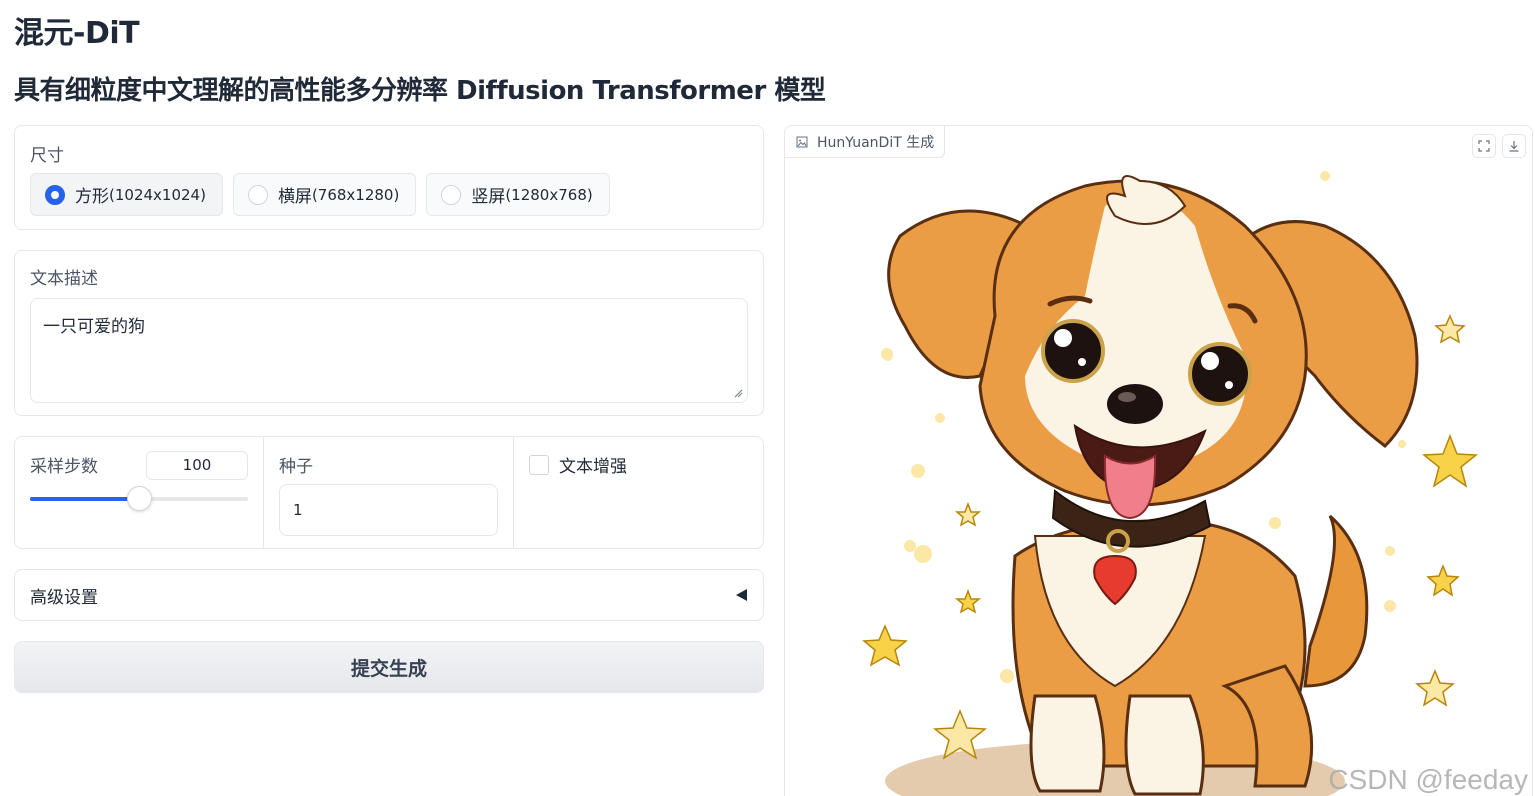  I want to click on seed-block: 种子 1, so click(389, 492).